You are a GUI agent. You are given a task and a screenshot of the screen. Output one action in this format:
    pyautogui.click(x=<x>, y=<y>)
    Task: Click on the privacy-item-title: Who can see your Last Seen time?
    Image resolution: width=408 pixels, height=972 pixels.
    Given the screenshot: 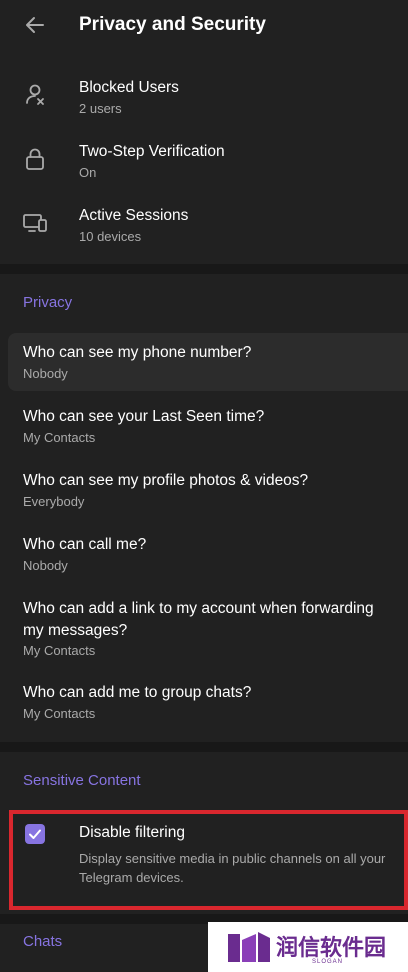 What is the action you would take?
    pyautogui.click(x=144, y=416)
    